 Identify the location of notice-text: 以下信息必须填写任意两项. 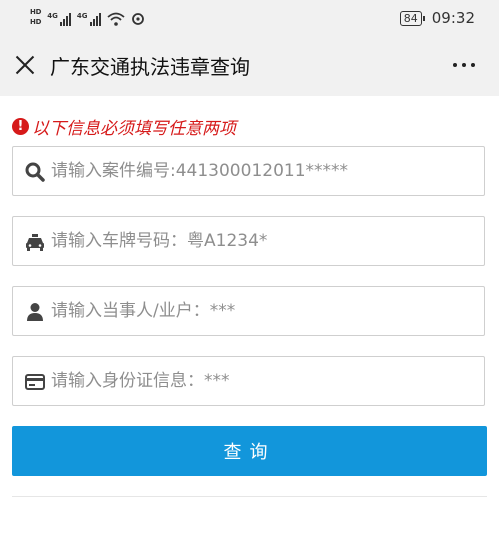
(134, 129).